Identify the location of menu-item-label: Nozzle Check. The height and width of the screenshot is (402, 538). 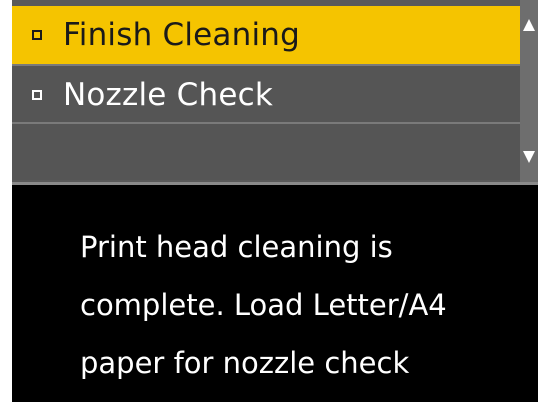
(168, 94).